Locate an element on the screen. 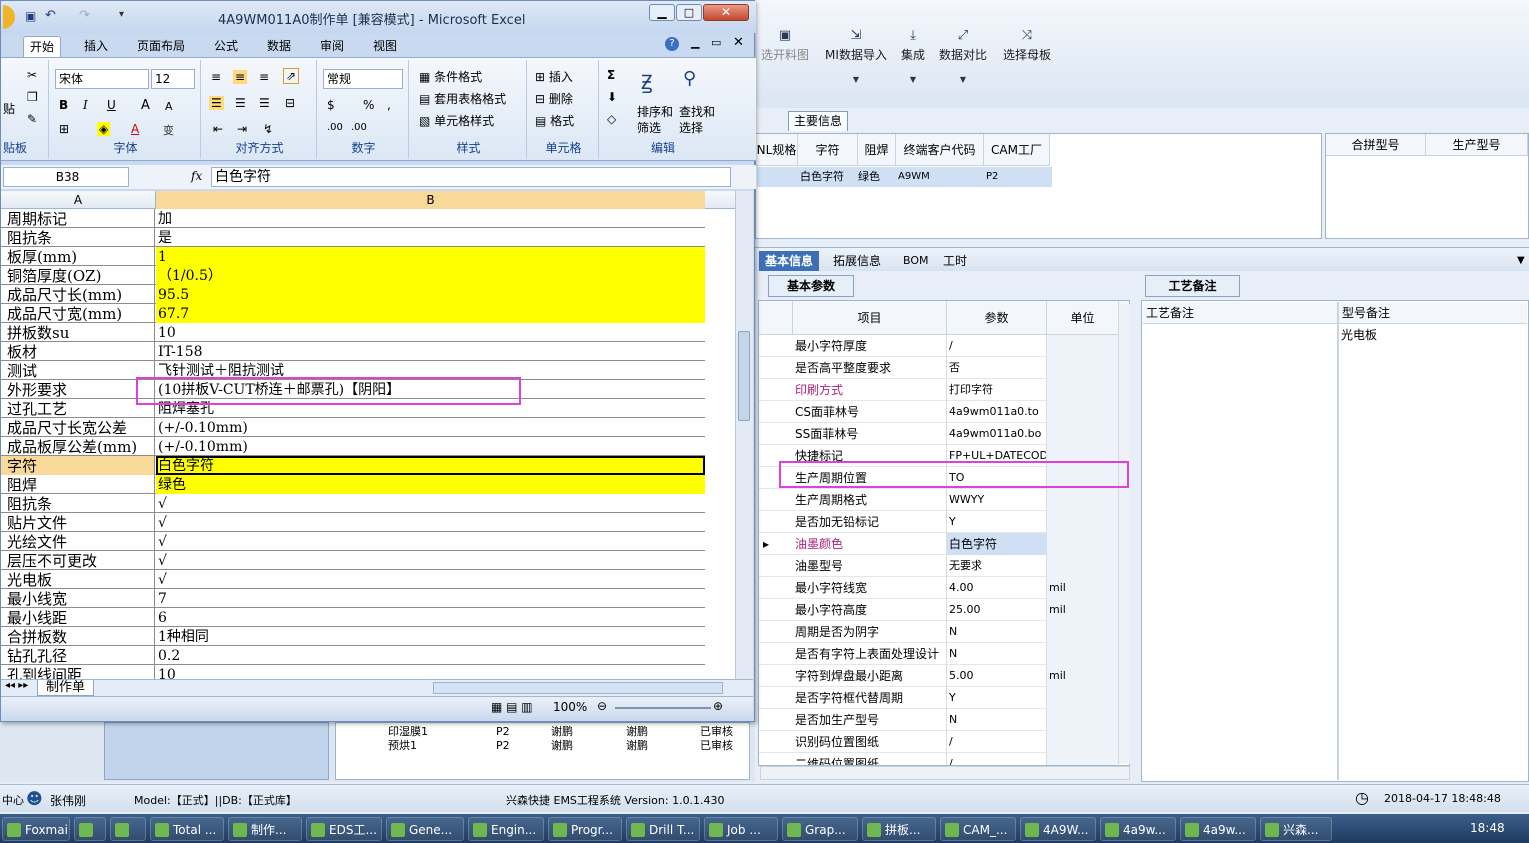 The width and height of the screenshot is (1529, 843). name-box: B38 is located at coordinates (66, 177).